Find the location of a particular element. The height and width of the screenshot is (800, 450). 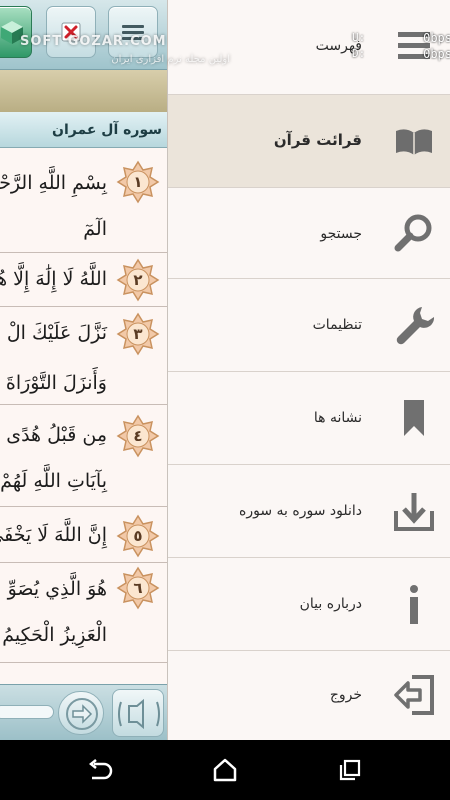

menu-item-download: دانلود سوره به سوره is located at coordinates (309, 511).